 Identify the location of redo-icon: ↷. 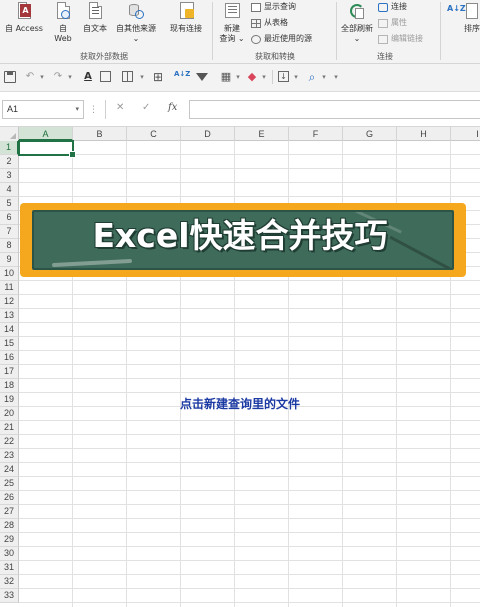
(58, 77).